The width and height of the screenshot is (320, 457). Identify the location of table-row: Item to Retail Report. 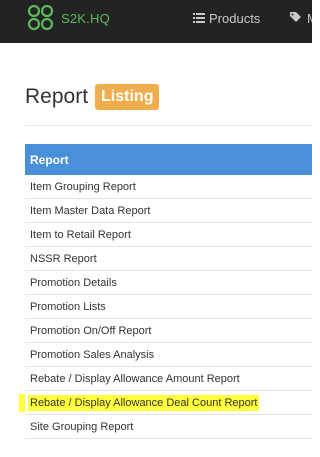
(168, 235).